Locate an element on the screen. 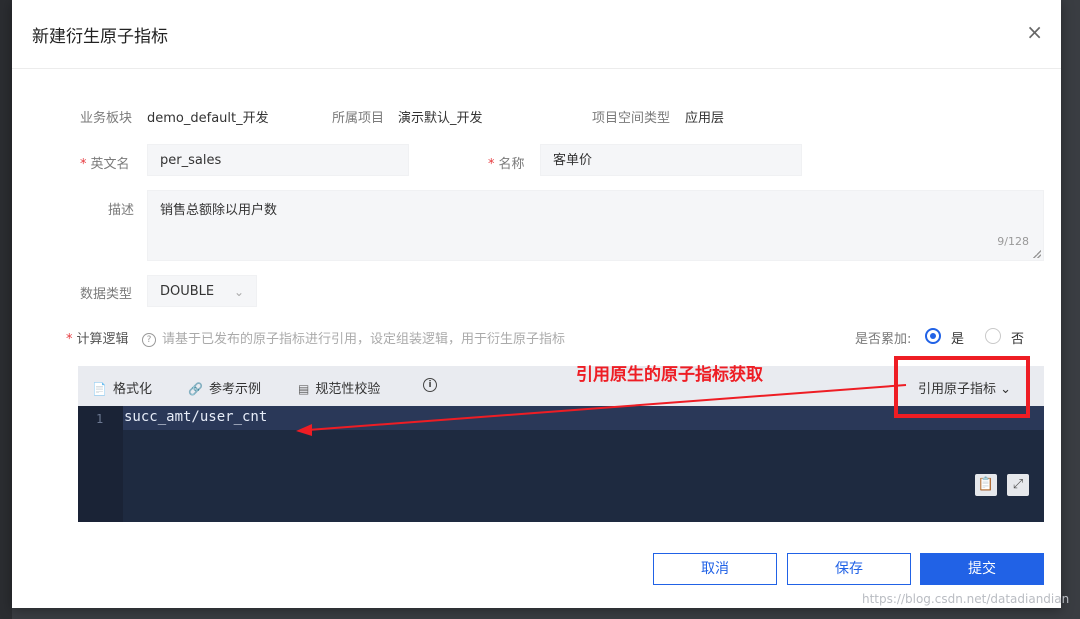 Image resolution: width=1080 pixels, height=619 pixels. logic-label: * 计算逻辑 is located at coordinates (97, 337).